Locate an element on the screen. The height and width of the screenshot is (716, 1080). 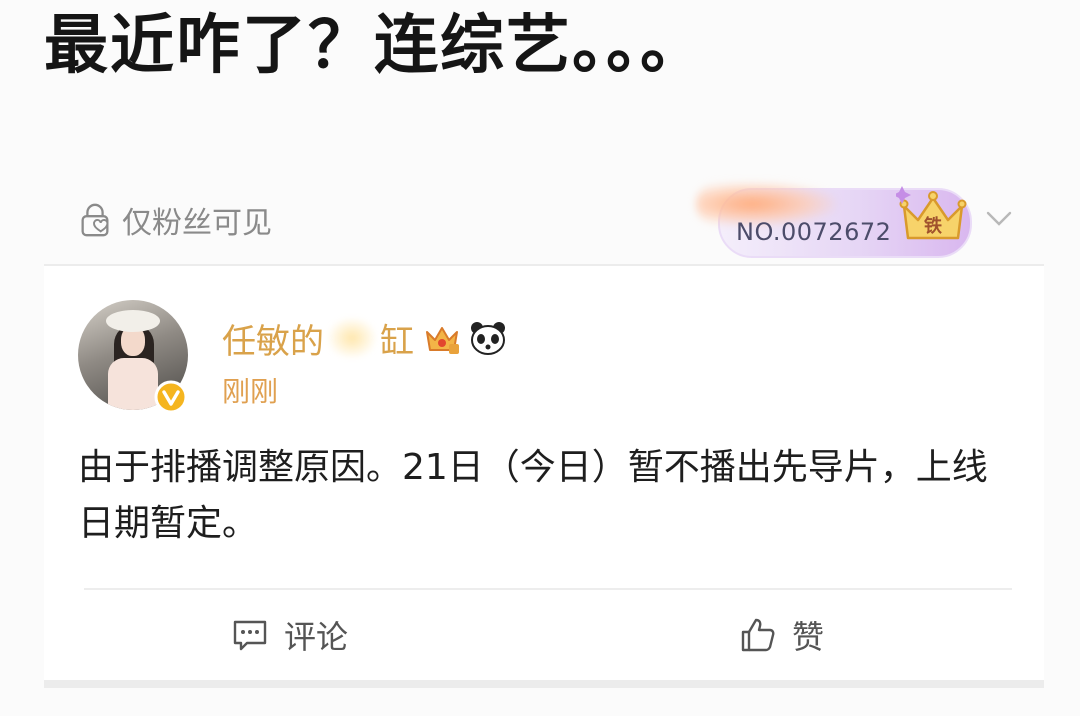
comment-label: 评论 is located at coordinates (316, 637).